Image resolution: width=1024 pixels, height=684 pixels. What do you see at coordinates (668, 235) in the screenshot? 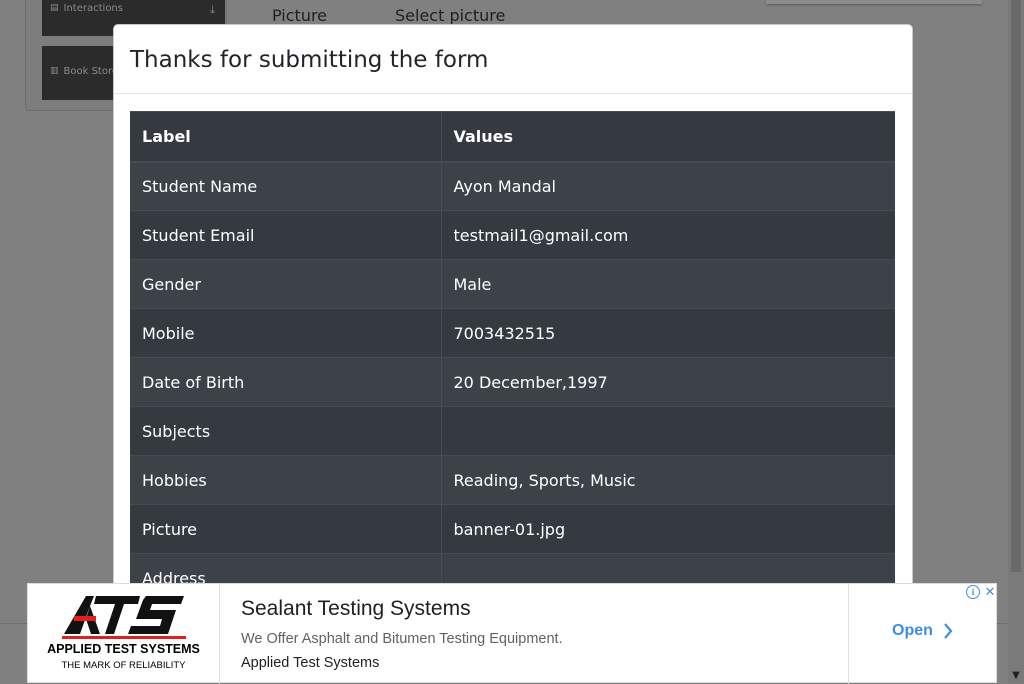
I see `row-value: testmail1@gmail.com` at bounding box center [668, 235].